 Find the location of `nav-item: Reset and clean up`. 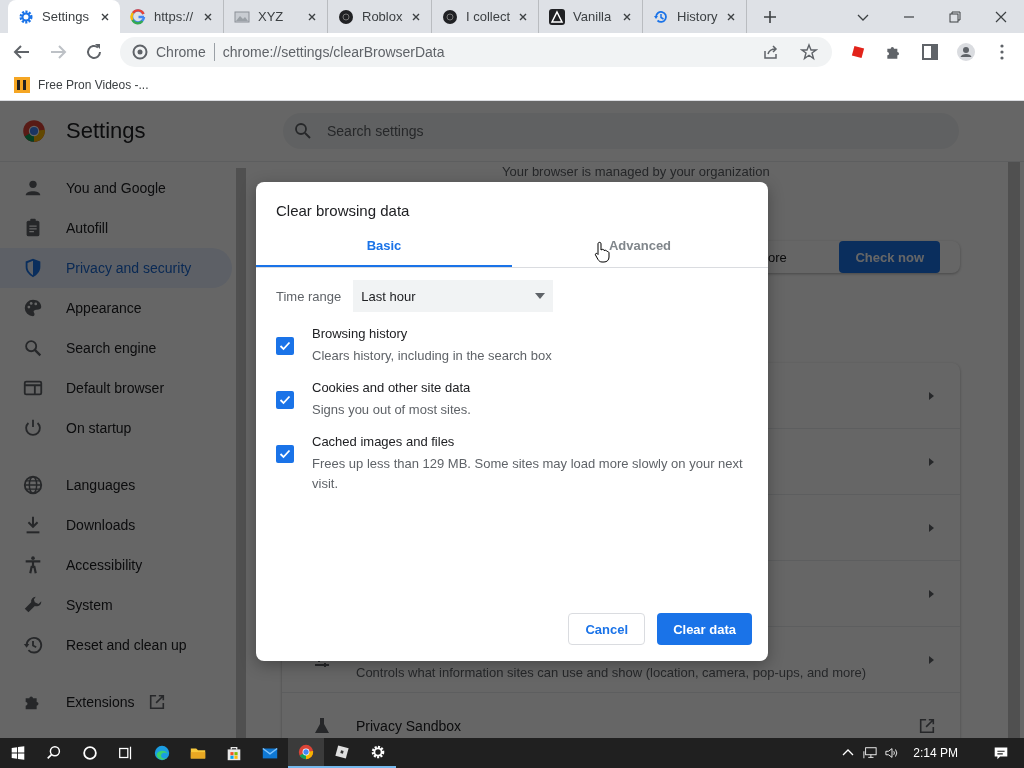

nav-item: Reset and clean up is located at coordinates (116, 645).